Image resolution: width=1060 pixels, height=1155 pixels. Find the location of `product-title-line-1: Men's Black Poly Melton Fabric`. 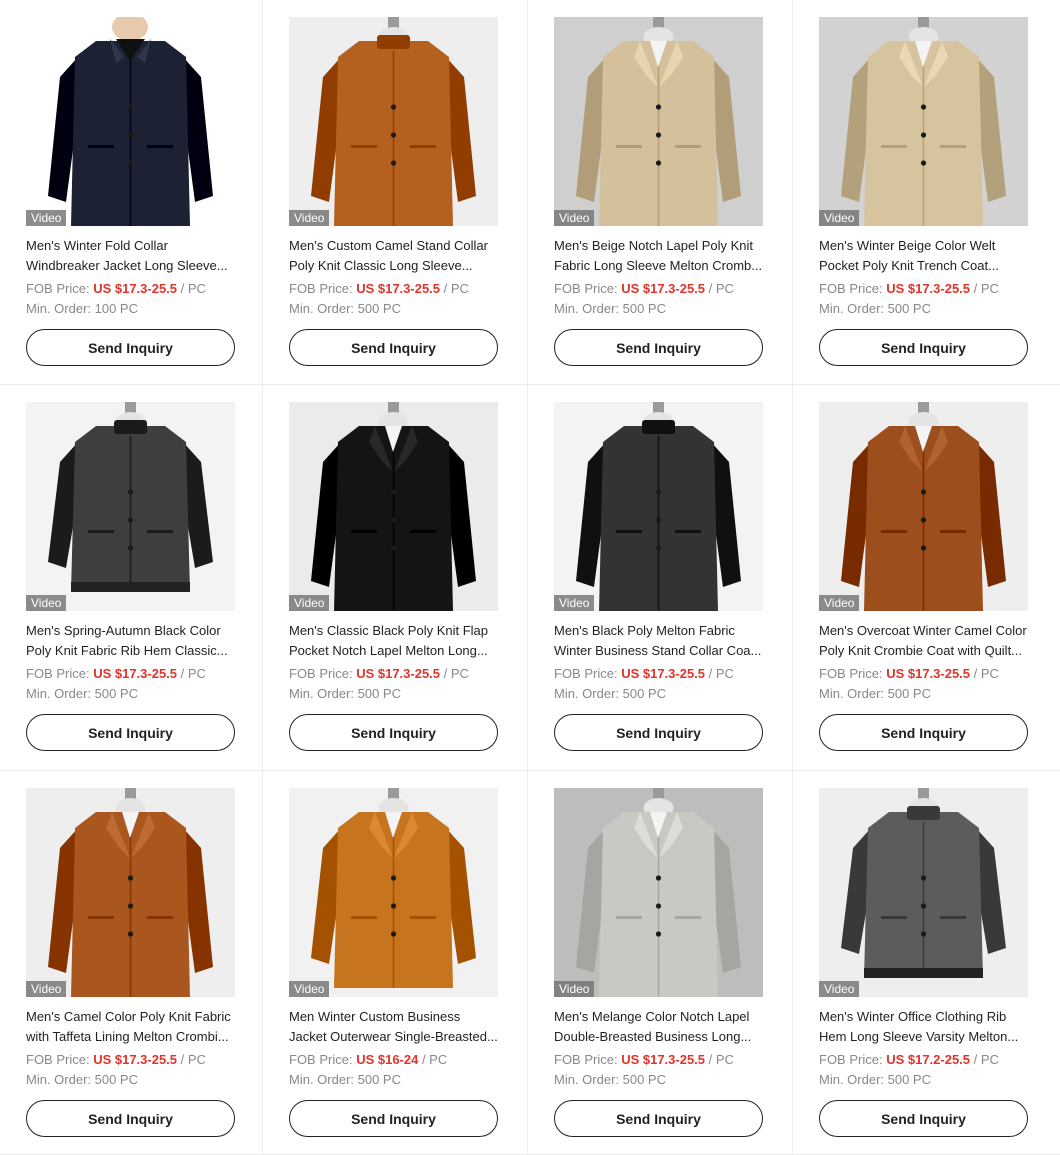

product-title-line-1: Men's Black Poly Melton Fabric is located at coordinates (660, 631).